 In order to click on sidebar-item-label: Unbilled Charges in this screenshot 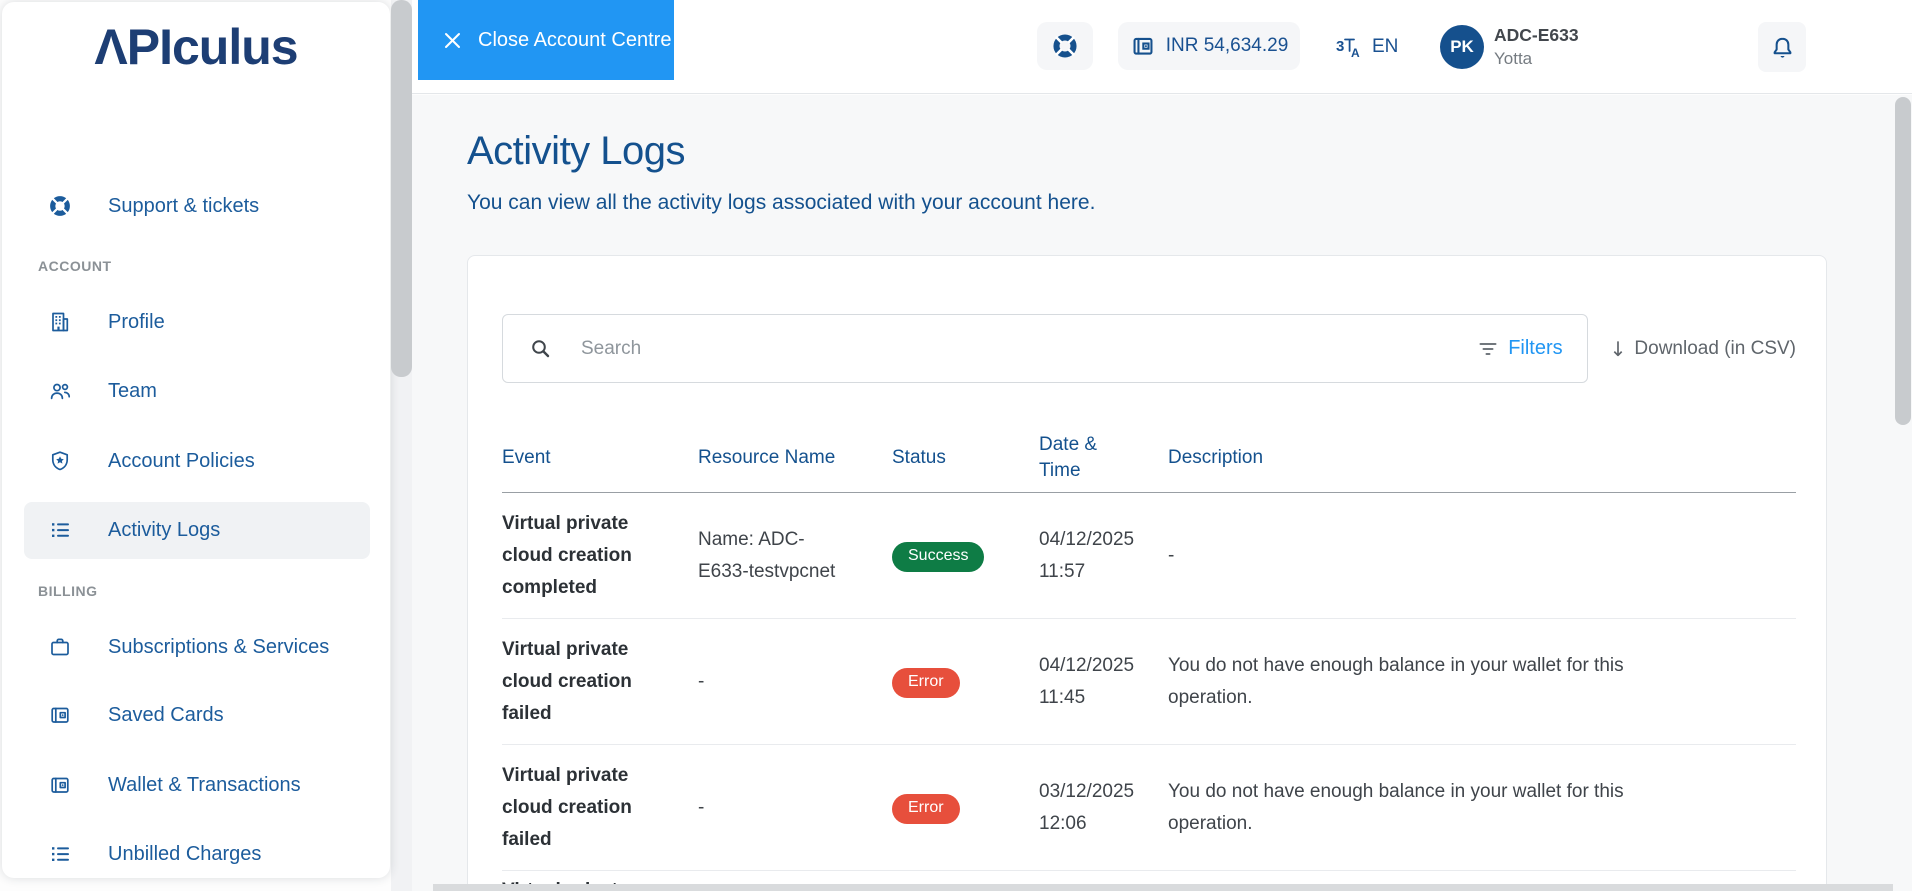, I will do `click(185, 853)`.